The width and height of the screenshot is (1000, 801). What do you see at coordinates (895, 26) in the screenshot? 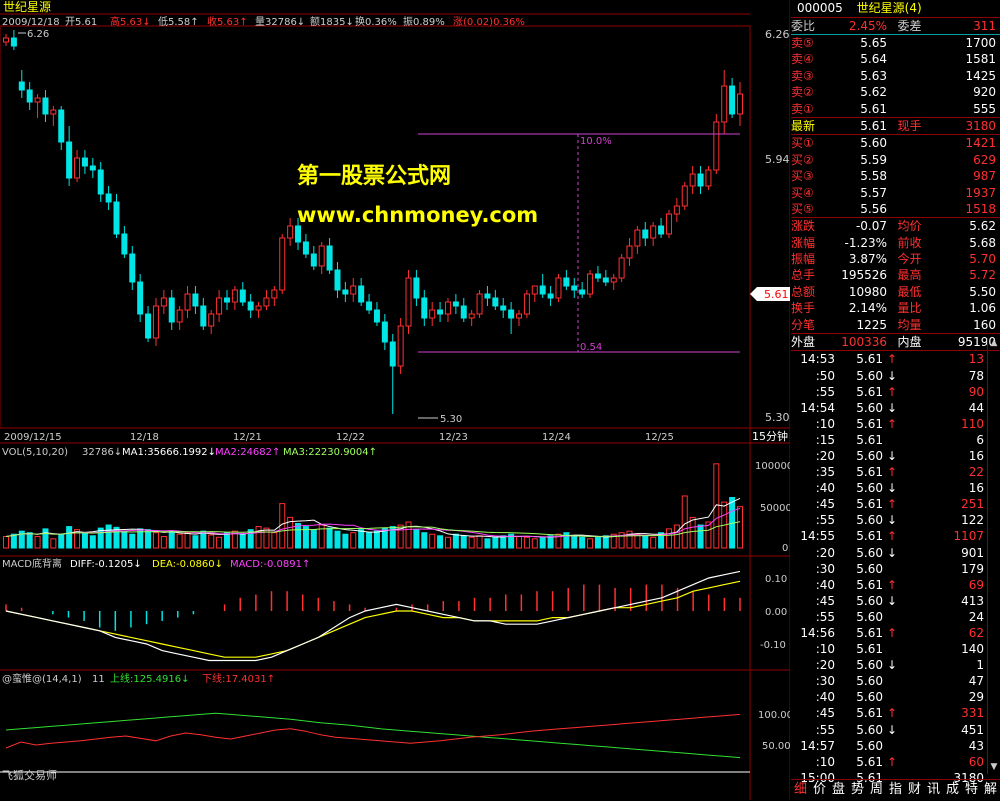
I see `weibi-row: 委比 2.45% 委差 311` at bounding box center [895, 26].